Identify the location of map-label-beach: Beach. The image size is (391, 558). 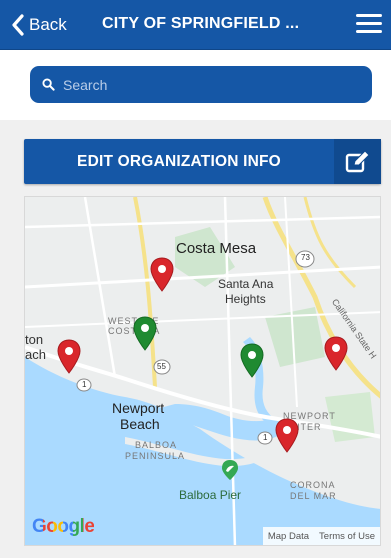
(140, 424).